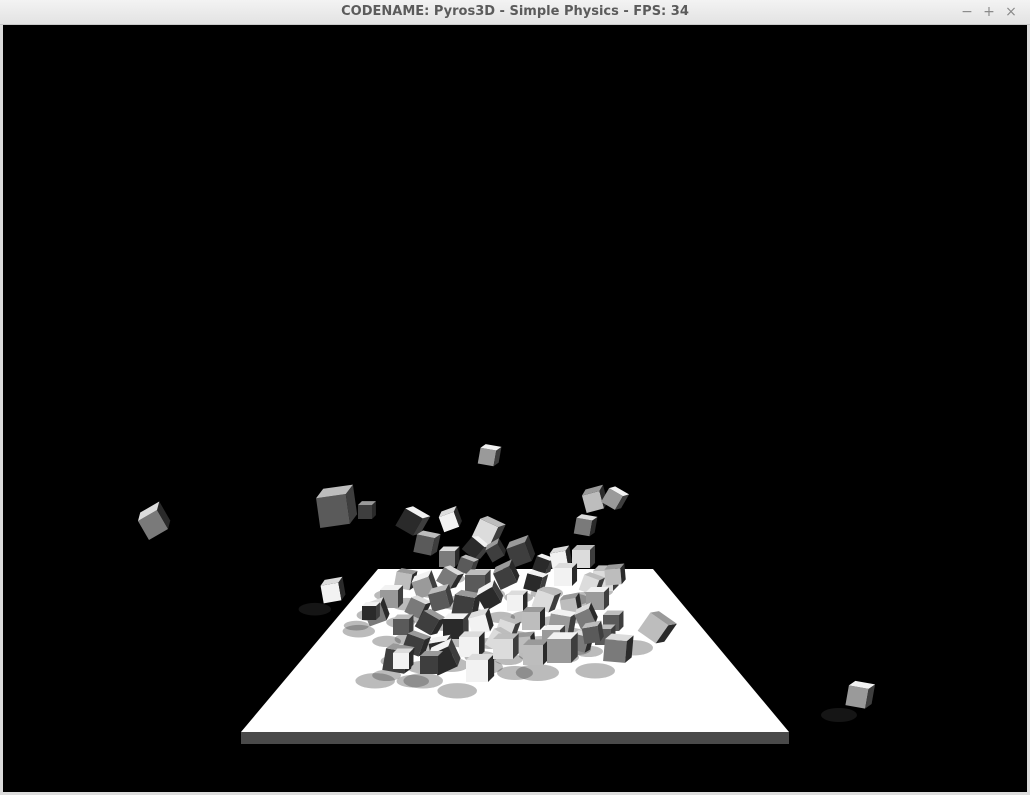 Image resolution: width=1030 pixels, height=795 pixels. What do you see at coordinates (1011, 12) in the screenshot?
I see `close-button: ×` at bounding box center [1011, 12].